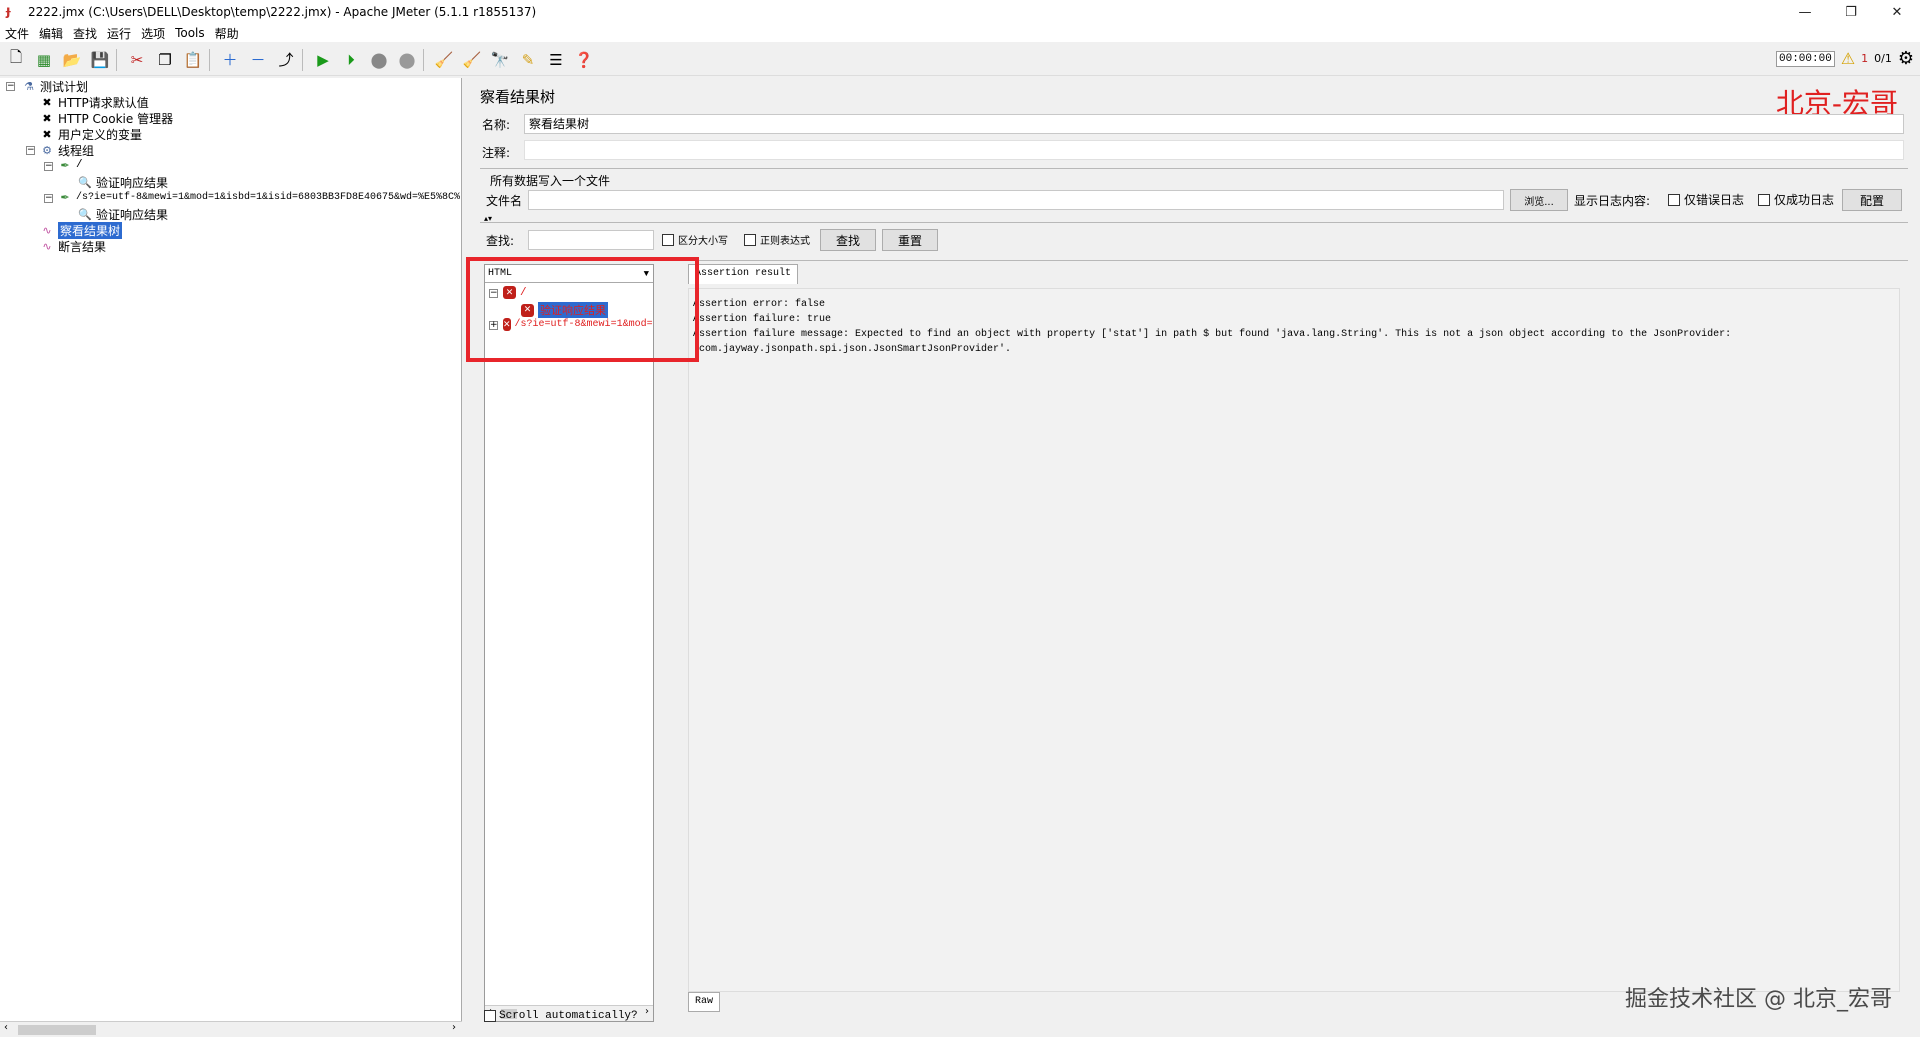 The image size is (1920, 1037). Describe the element at coordinates (94, 102) in the screenshot. I see `tree-node-http-defaults: ✖ HTTP请求默认值` at that location.